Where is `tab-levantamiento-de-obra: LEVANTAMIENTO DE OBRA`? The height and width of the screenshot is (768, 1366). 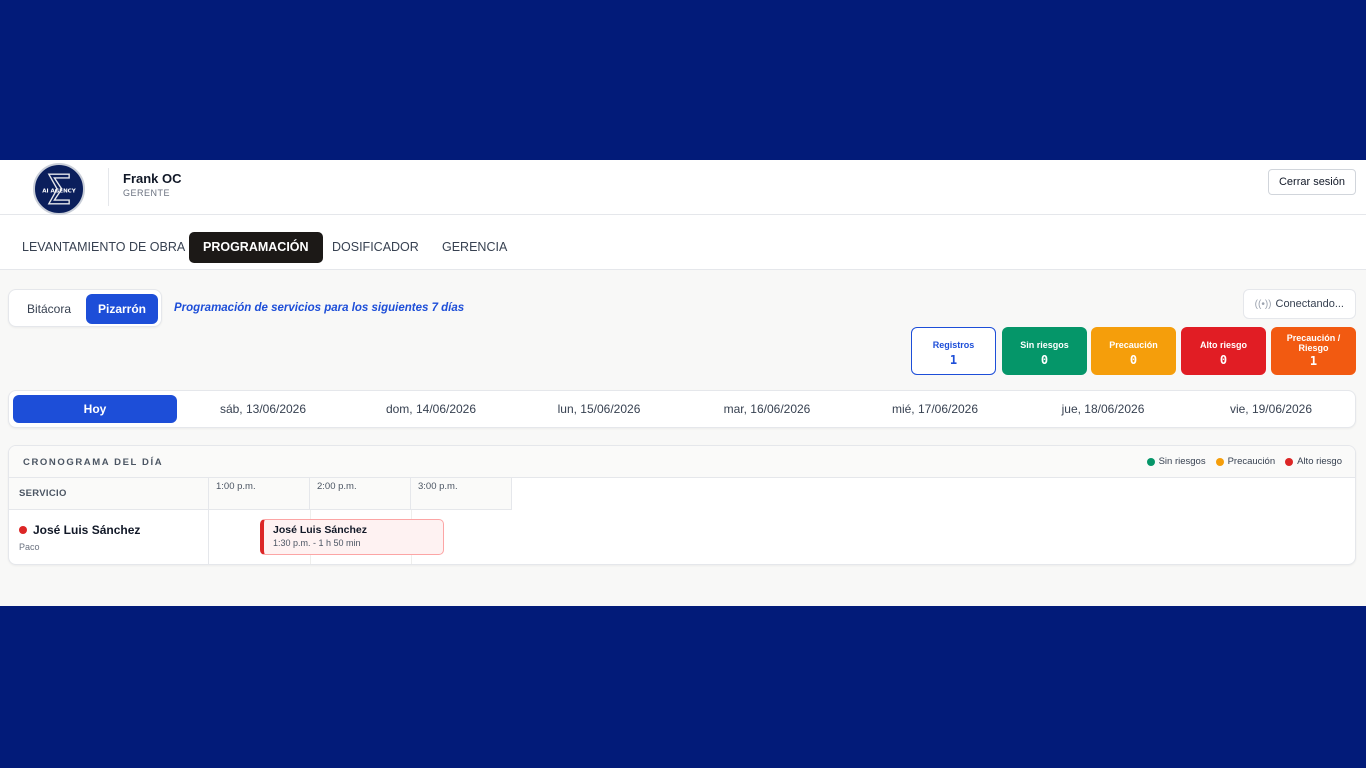
tab-levantamiento-de-obra: LEVANTAMIENTO DE OBRA is located at coordinates (103, 247).